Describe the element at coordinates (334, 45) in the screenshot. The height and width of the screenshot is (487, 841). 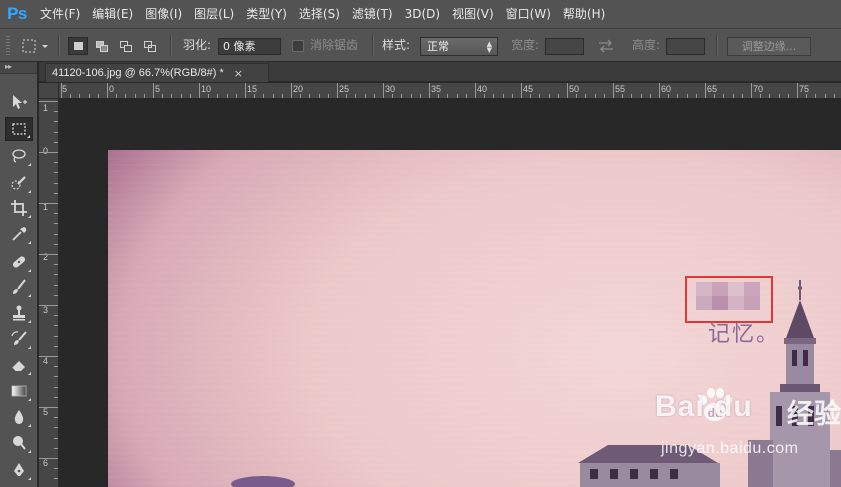
I see `antialias-label: 消除锯齿` at that location.